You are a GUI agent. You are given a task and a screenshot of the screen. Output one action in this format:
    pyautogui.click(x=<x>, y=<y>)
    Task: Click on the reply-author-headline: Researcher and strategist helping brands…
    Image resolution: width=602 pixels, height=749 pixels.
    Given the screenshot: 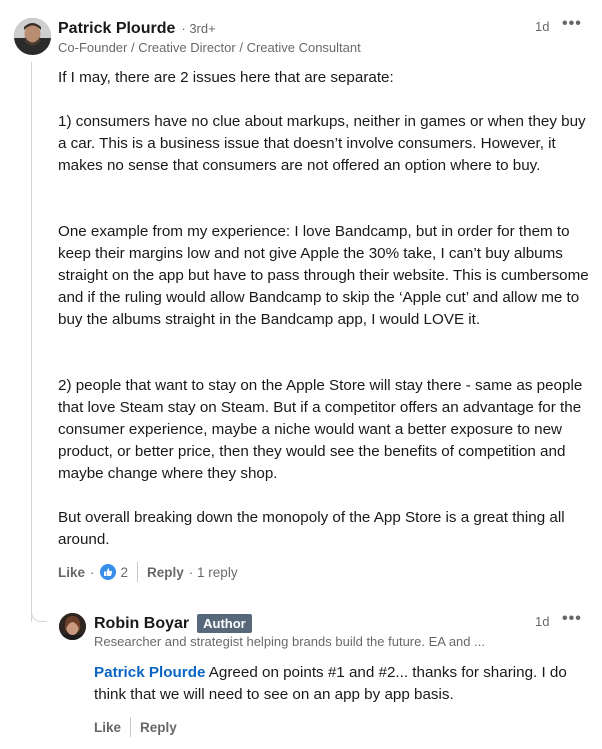 What is the action you would take?
    pyautogui.click(x=289, y=641)
    